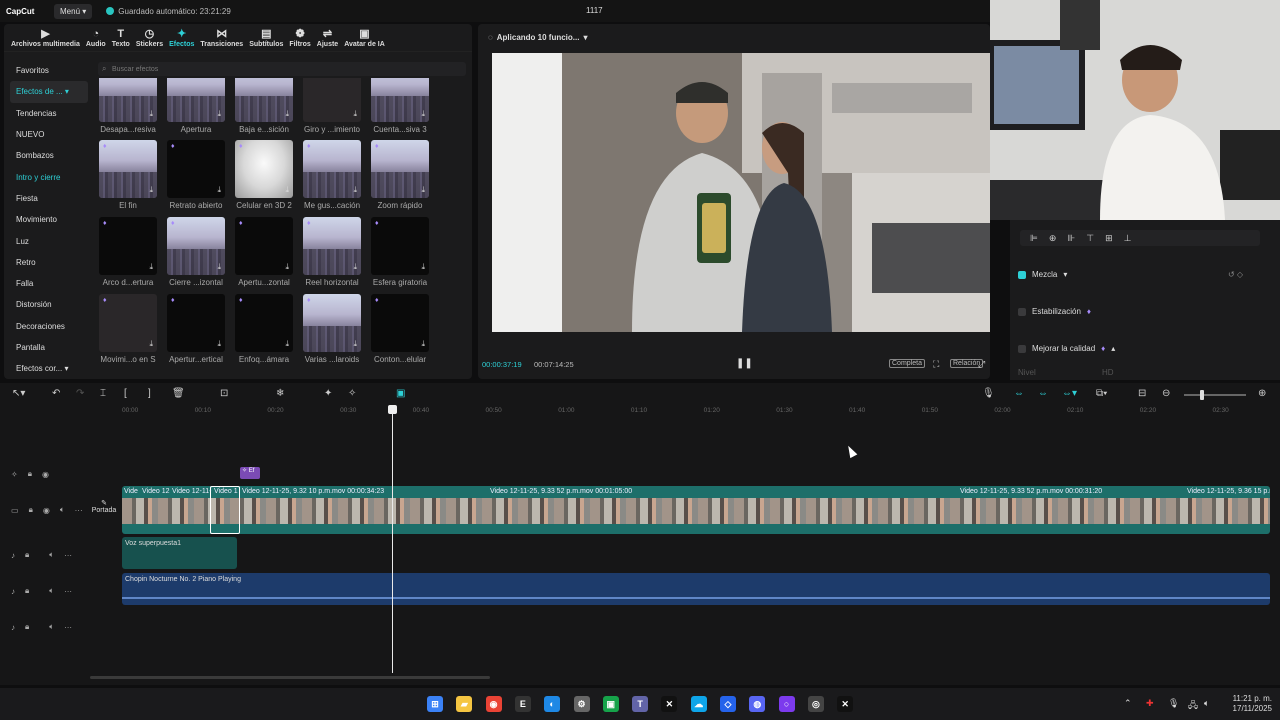 The height and width of the screenshot is (720, 1280). Describe the element at coordinates (1066, 348) in the screenshot. I see `enhance-toggle: Mejorar la calidad ♦ ▴` at that location.